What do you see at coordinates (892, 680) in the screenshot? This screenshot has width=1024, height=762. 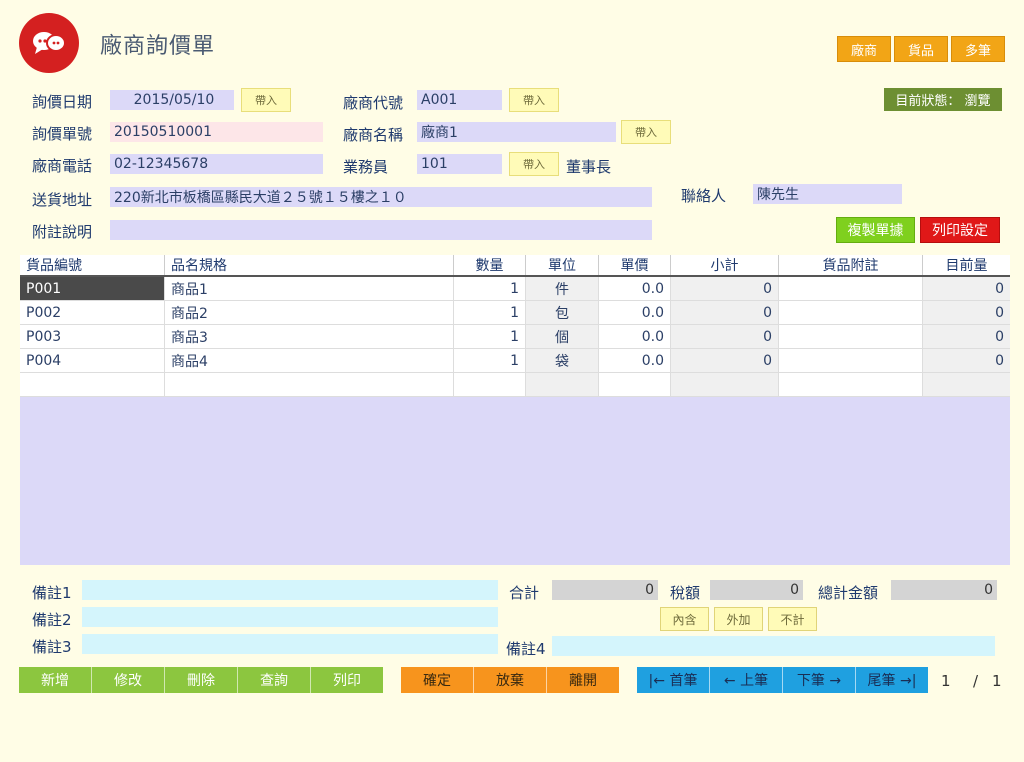 I see `last-record-button: 尾筆 →|` at bounding box center [892, 680].